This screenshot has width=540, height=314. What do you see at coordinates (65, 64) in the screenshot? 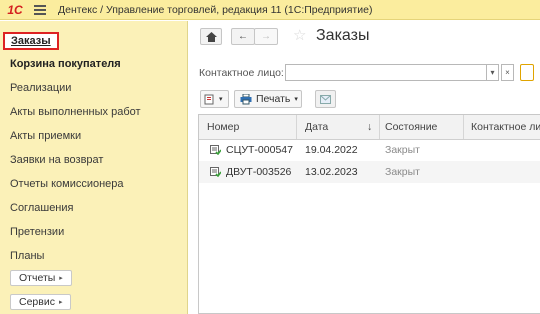
I see `sidebar-item-cart: Корзина покупателя` at bounding box center [65, 64].